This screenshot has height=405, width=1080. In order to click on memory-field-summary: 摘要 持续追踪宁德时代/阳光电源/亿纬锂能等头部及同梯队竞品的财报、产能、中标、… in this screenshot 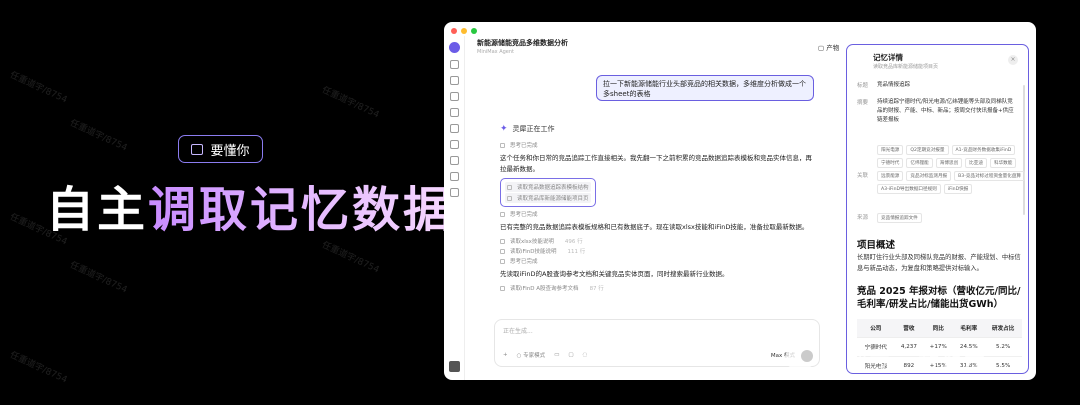, I will do `click(937, 111)`.